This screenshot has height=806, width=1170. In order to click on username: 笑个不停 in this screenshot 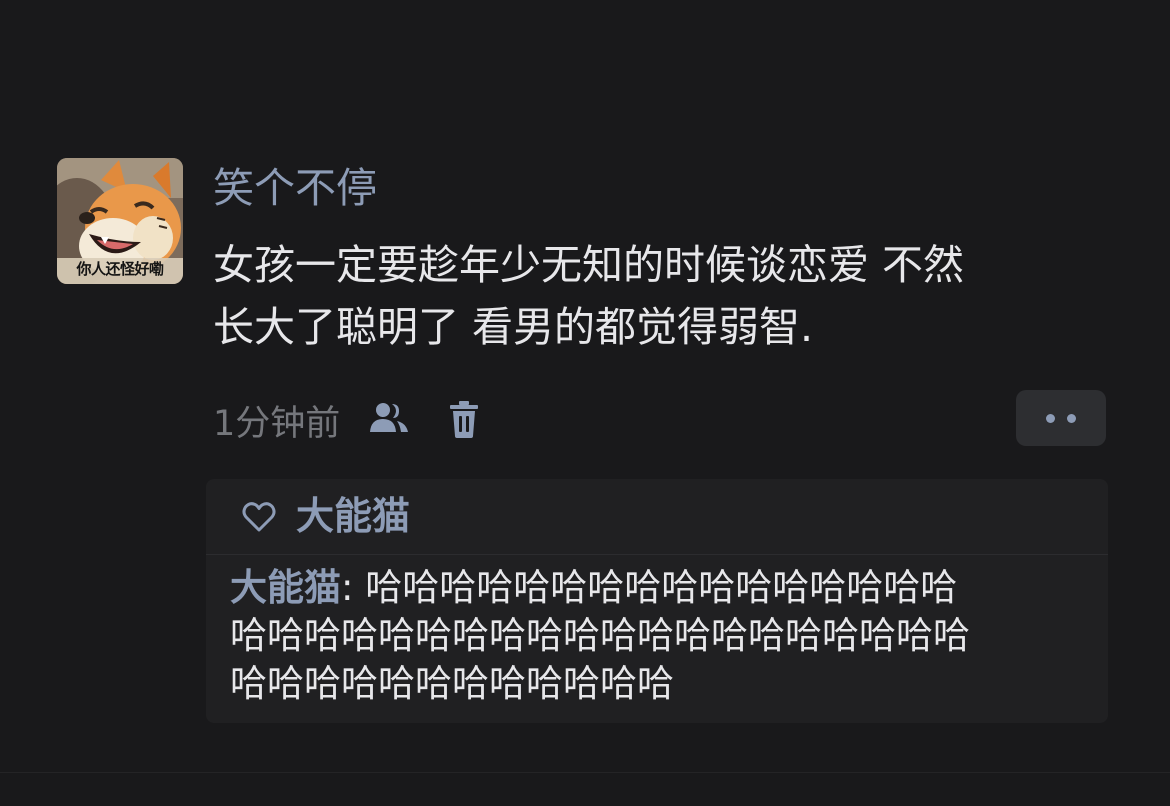, I will do `click(295, 188)`.